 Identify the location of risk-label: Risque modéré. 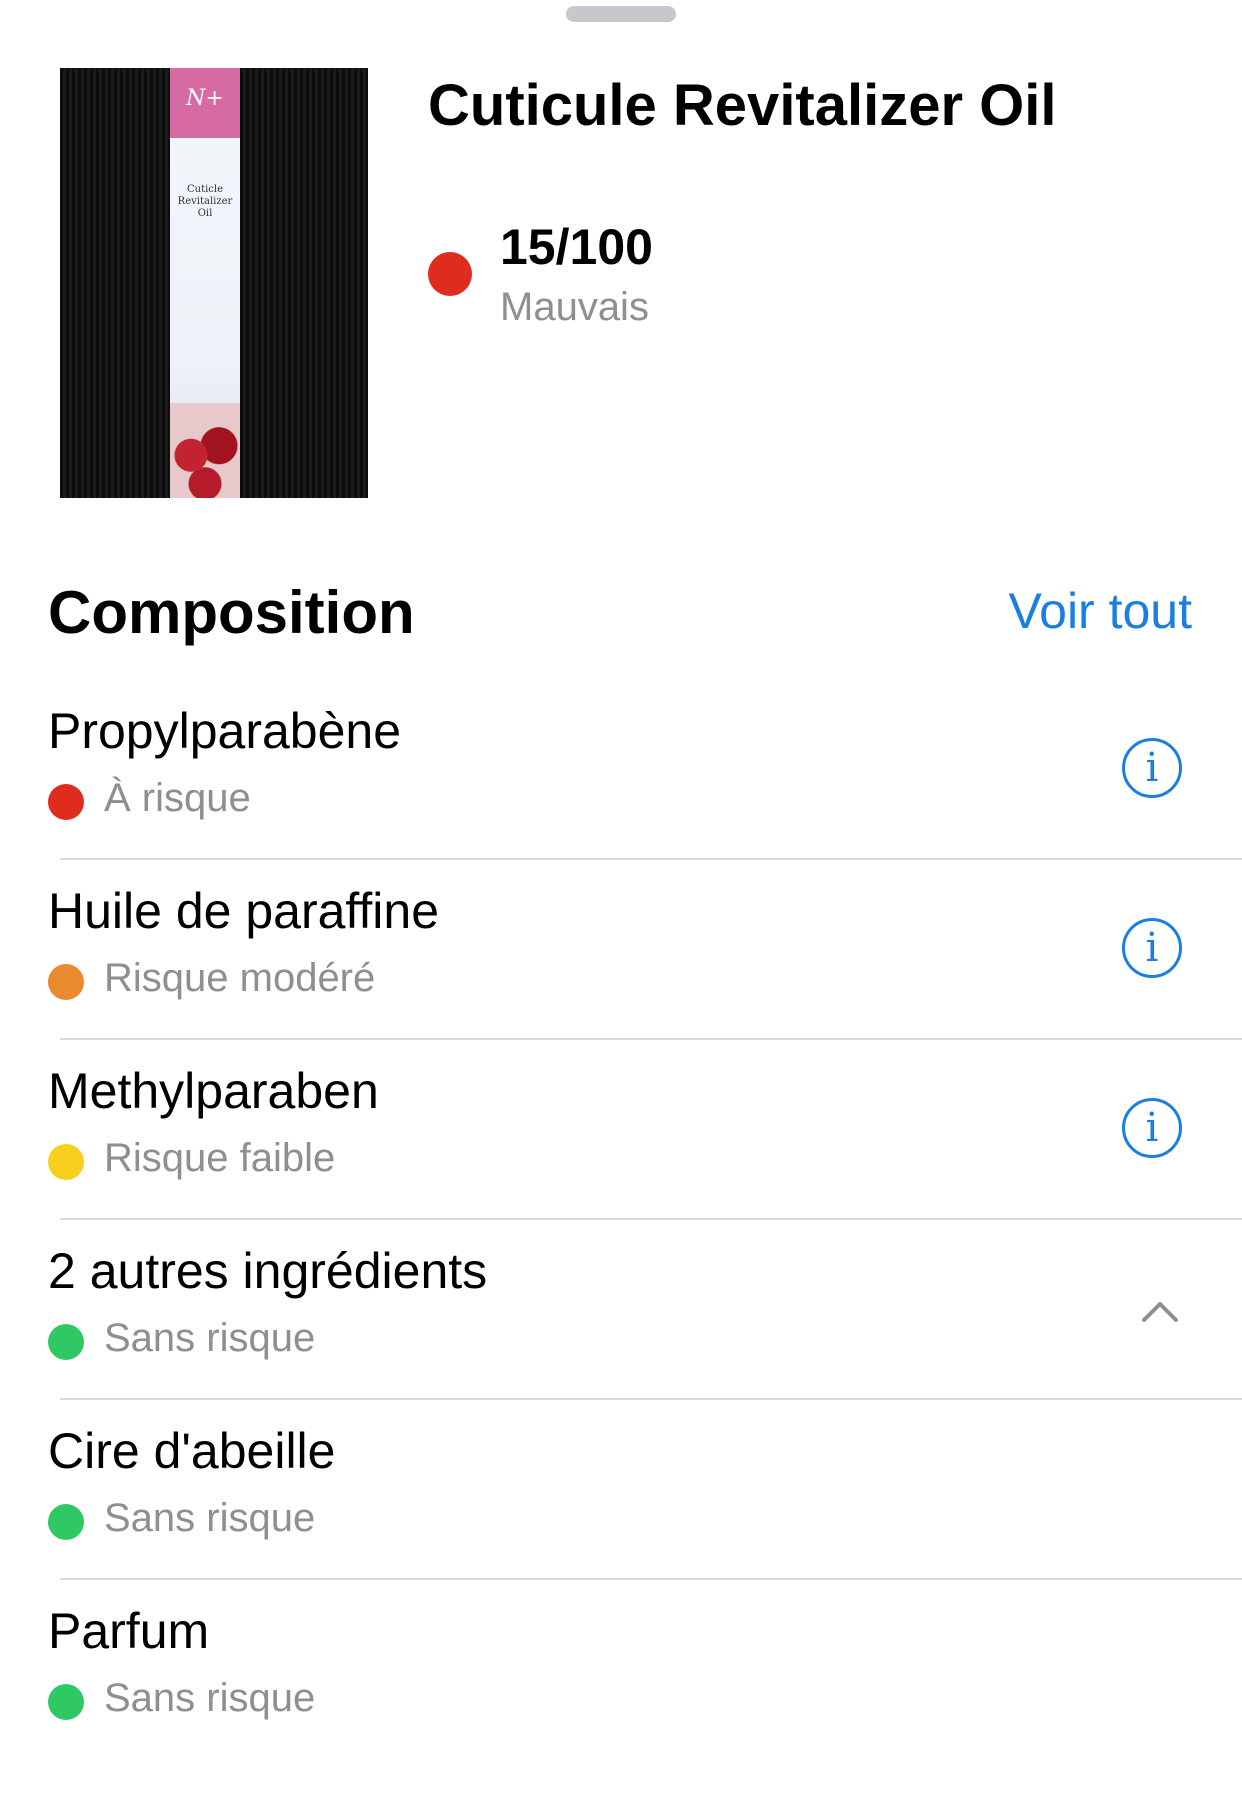
(240, 978).